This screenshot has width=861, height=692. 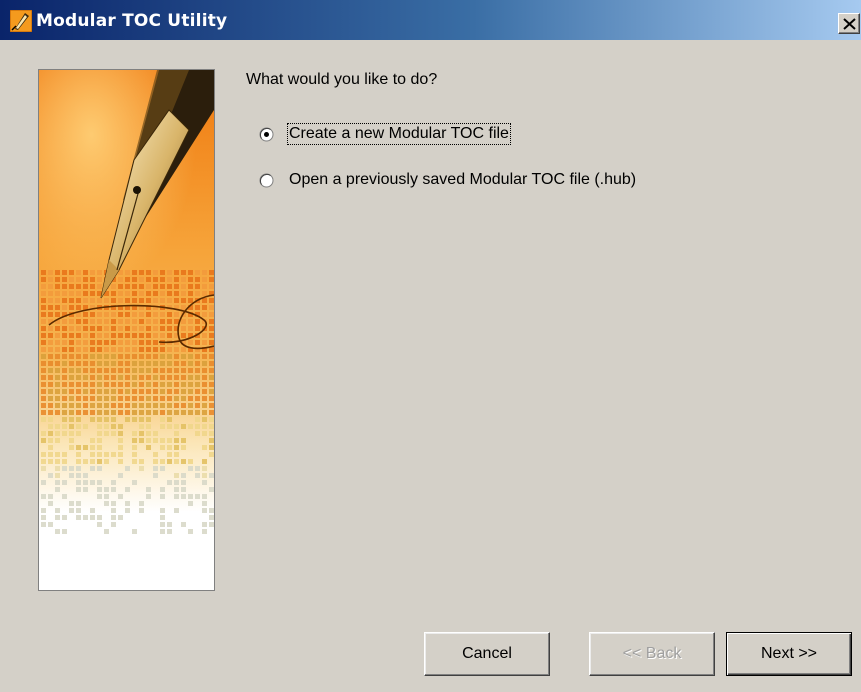 I want to click on radio-create-new, so click(x=266, y=134).